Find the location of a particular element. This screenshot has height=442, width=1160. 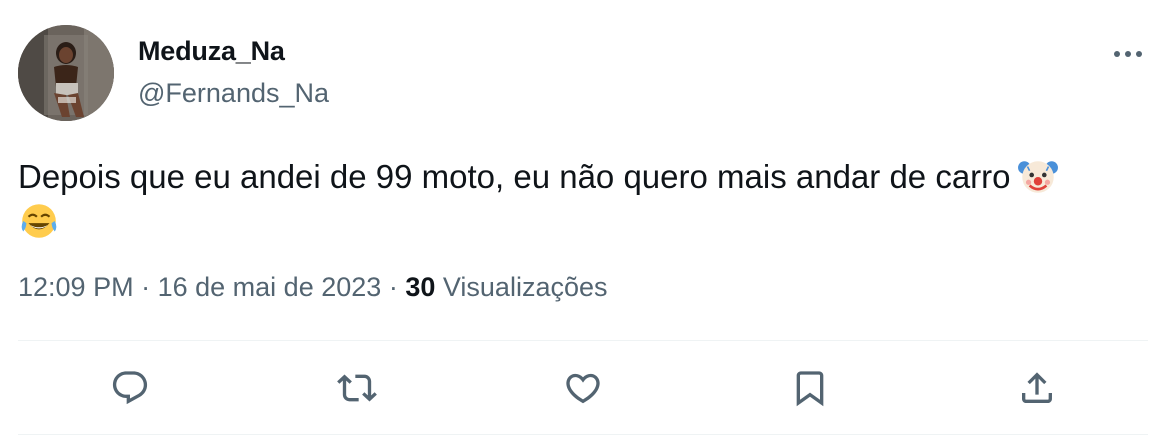

retweet-button is located at coordinates (357, 388).